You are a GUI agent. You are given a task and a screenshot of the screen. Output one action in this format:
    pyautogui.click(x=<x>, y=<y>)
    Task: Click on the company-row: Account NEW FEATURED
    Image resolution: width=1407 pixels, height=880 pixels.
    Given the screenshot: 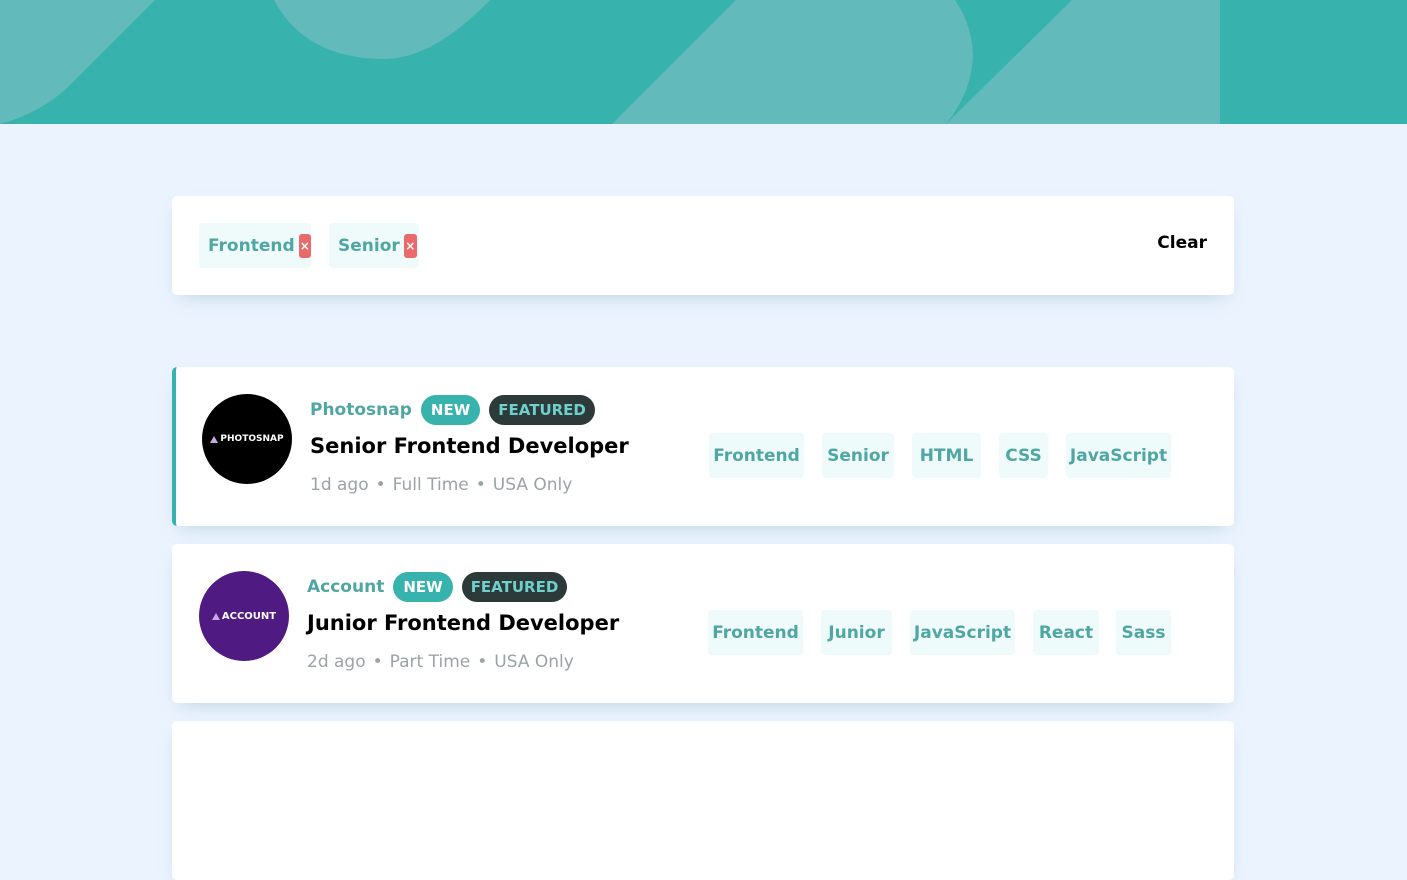 What is the action you would take?
    pyautogui.click(x=437, y=586)
    